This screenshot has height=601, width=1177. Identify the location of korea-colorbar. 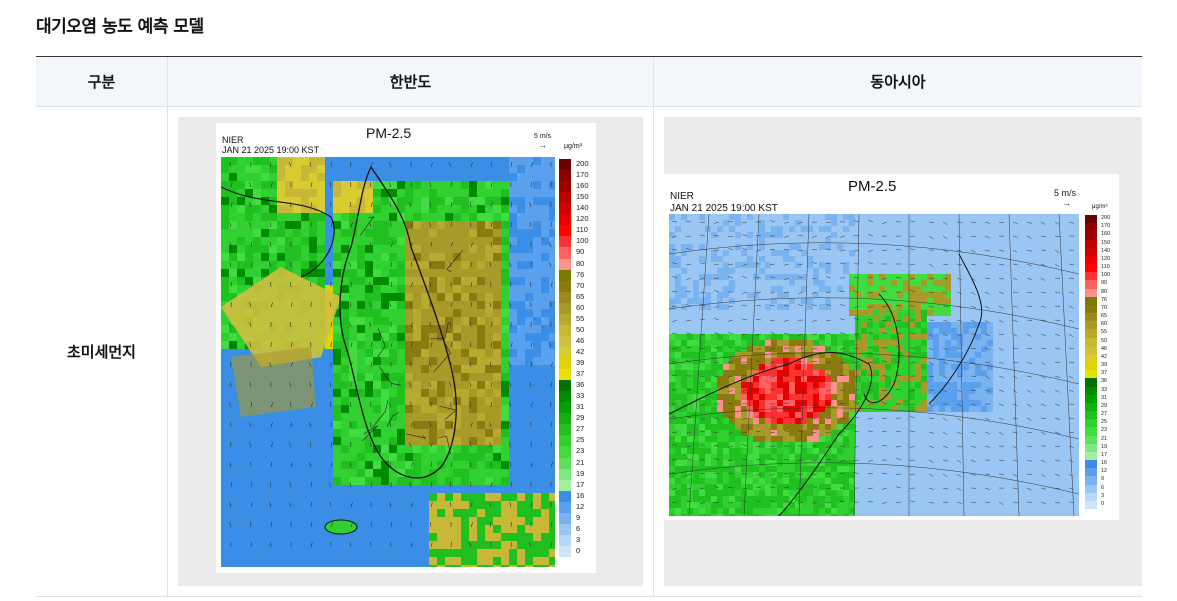
(565, 358).